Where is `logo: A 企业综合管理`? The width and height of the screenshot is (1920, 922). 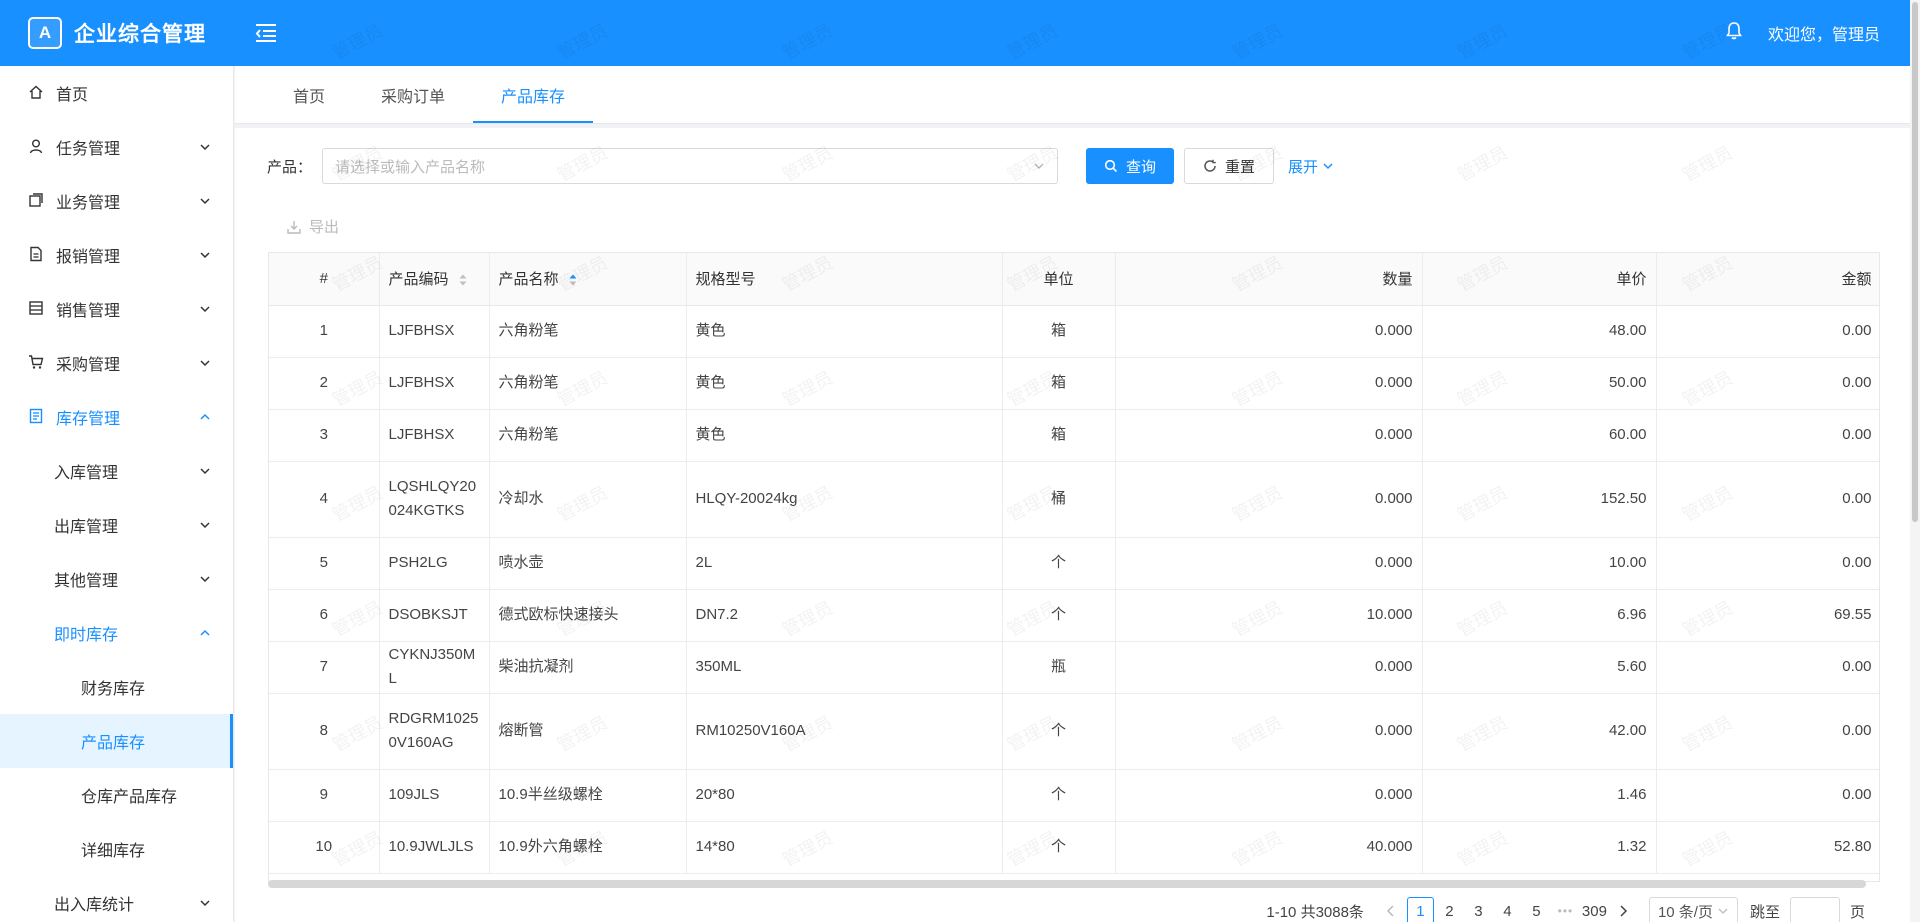
logo: A 企业综合管理 is located at coordinates (117, 33).